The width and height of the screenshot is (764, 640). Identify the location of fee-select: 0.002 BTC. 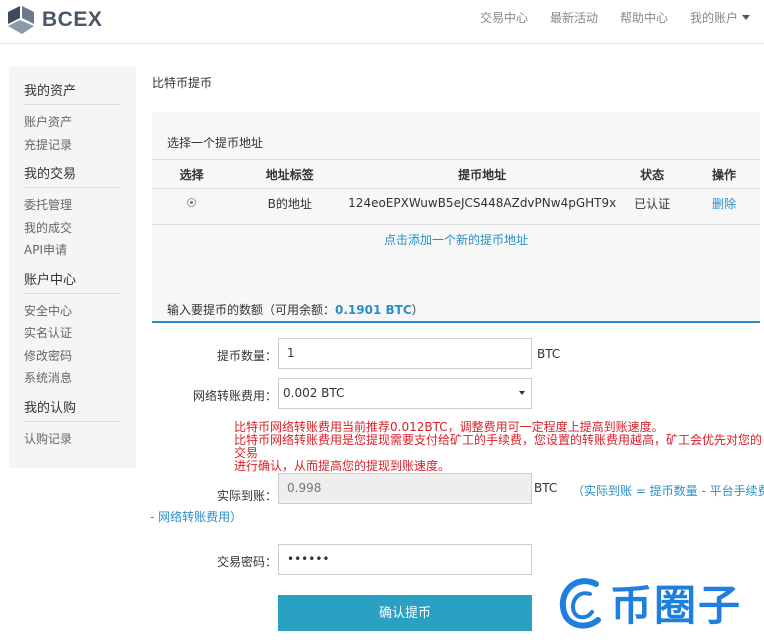
(405, 393).